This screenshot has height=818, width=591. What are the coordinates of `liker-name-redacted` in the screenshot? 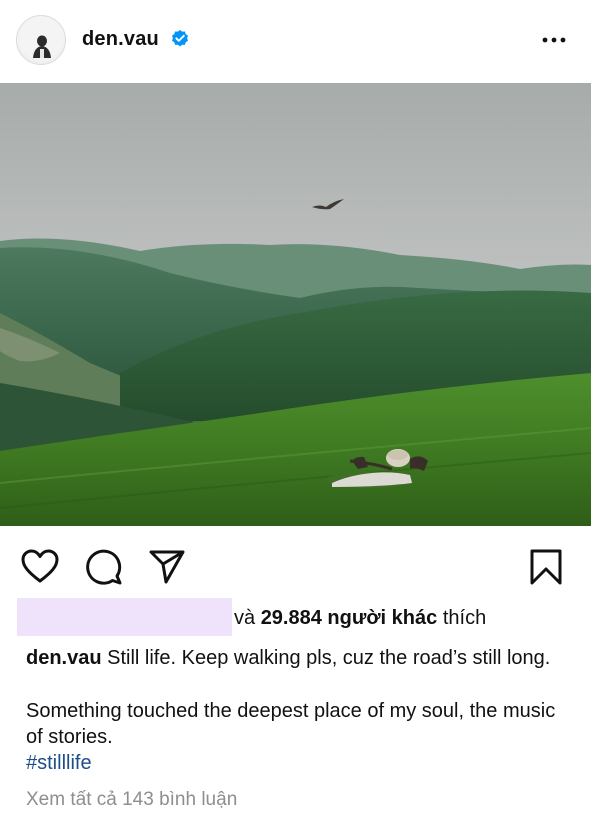 It's located at (124, 617).